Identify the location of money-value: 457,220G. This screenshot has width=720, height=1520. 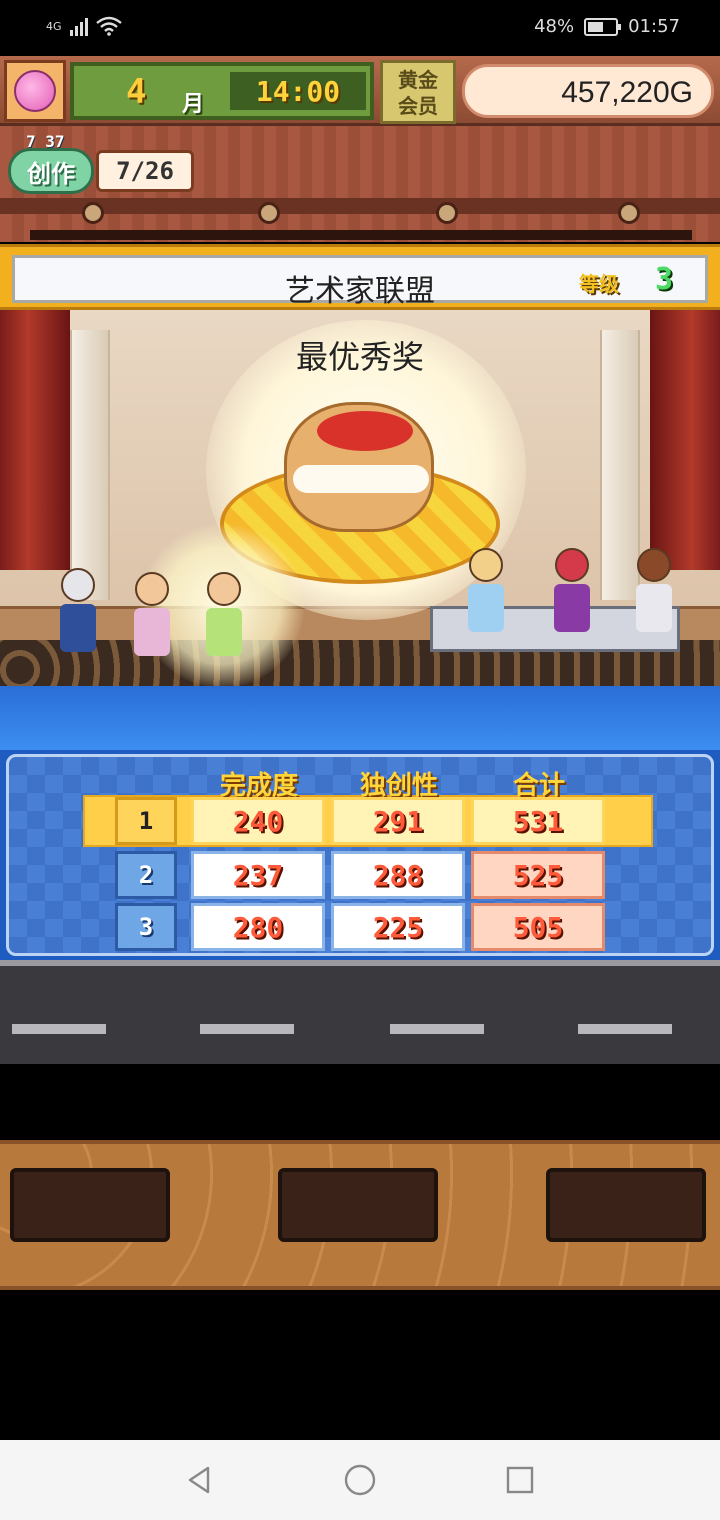
(627, 92).